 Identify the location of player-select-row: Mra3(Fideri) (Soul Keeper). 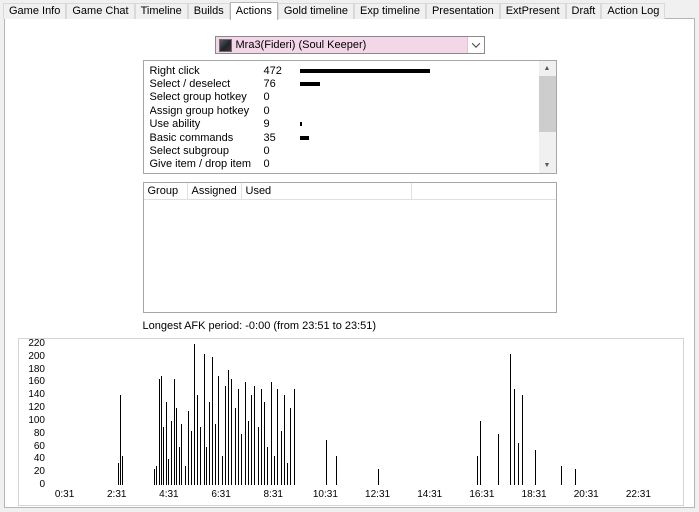
(349, 36).